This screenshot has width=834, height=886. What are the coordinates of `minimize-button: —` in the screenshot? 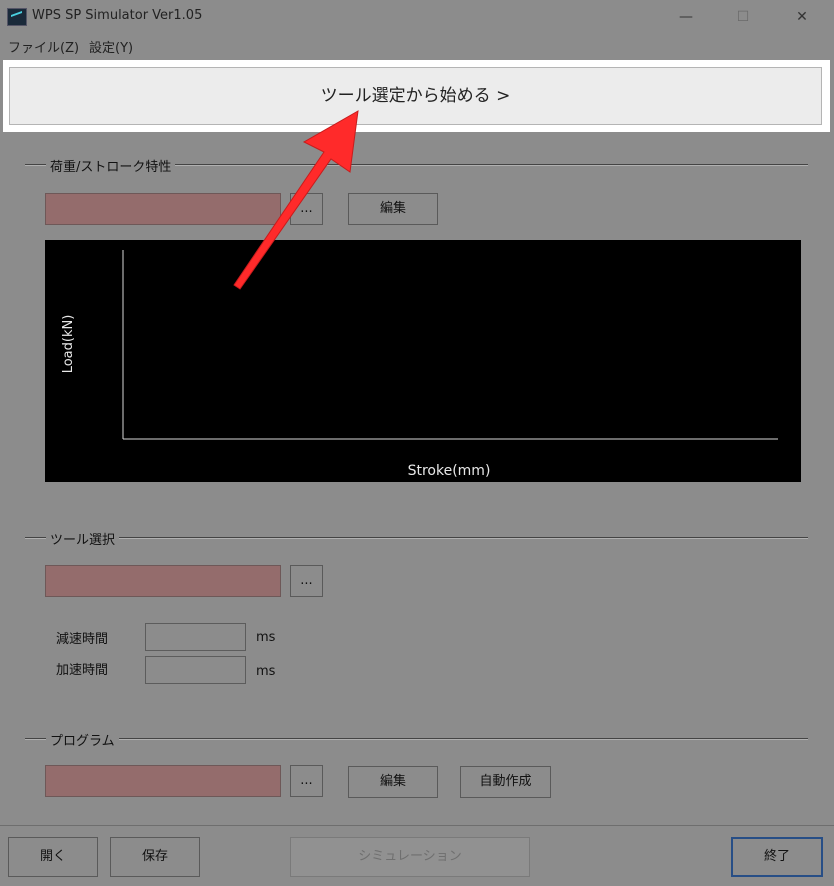 It's located at (686, 17).